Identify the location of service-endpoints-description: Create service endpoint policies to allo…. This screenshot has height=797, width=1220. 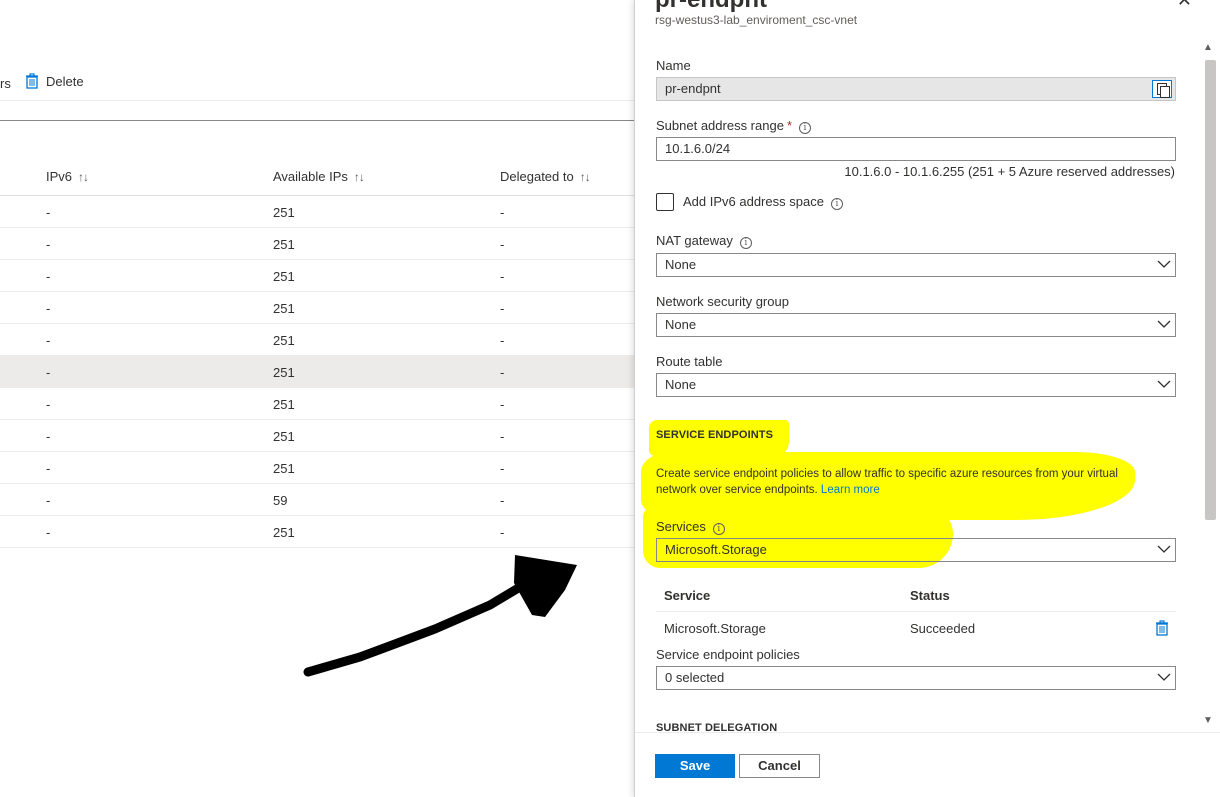
(887, 482).